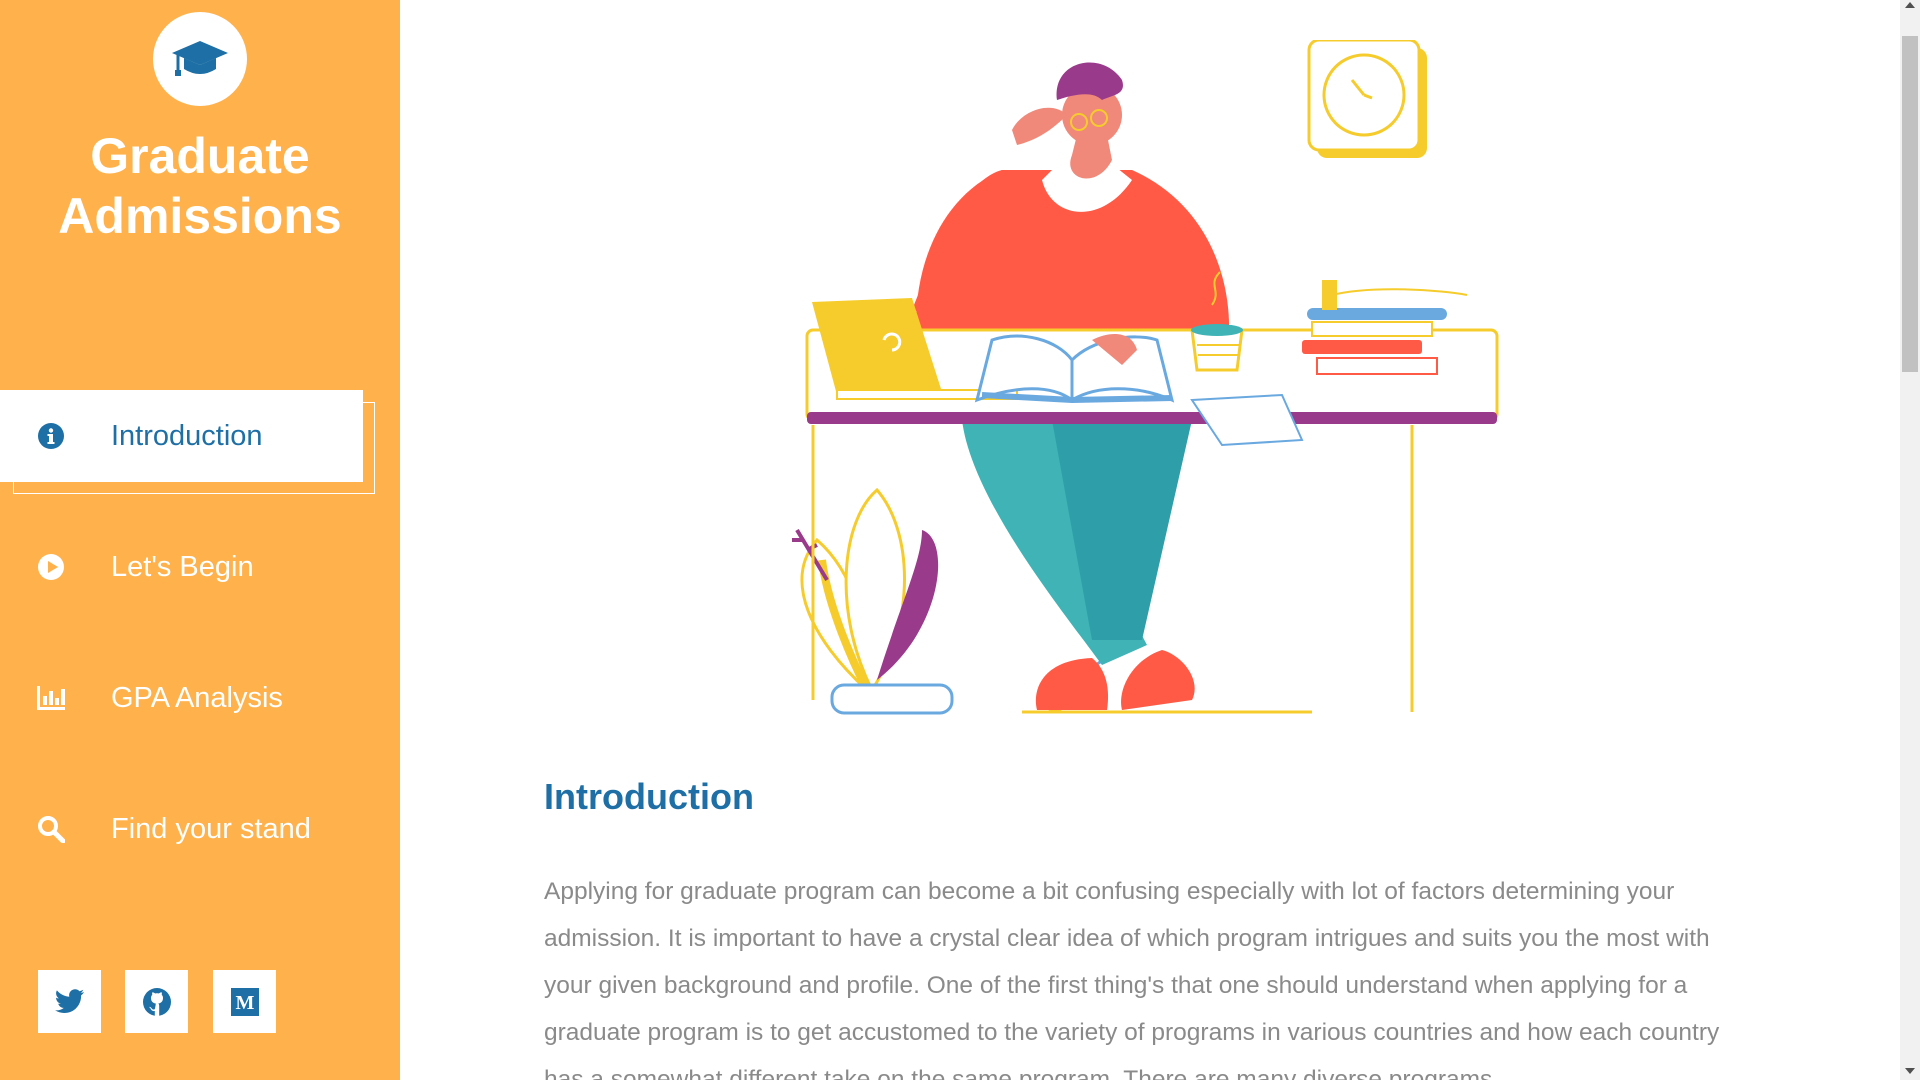 This screenshot has height=1080, width=1920. I want to click on twitter-icon, so click(69, 1000).